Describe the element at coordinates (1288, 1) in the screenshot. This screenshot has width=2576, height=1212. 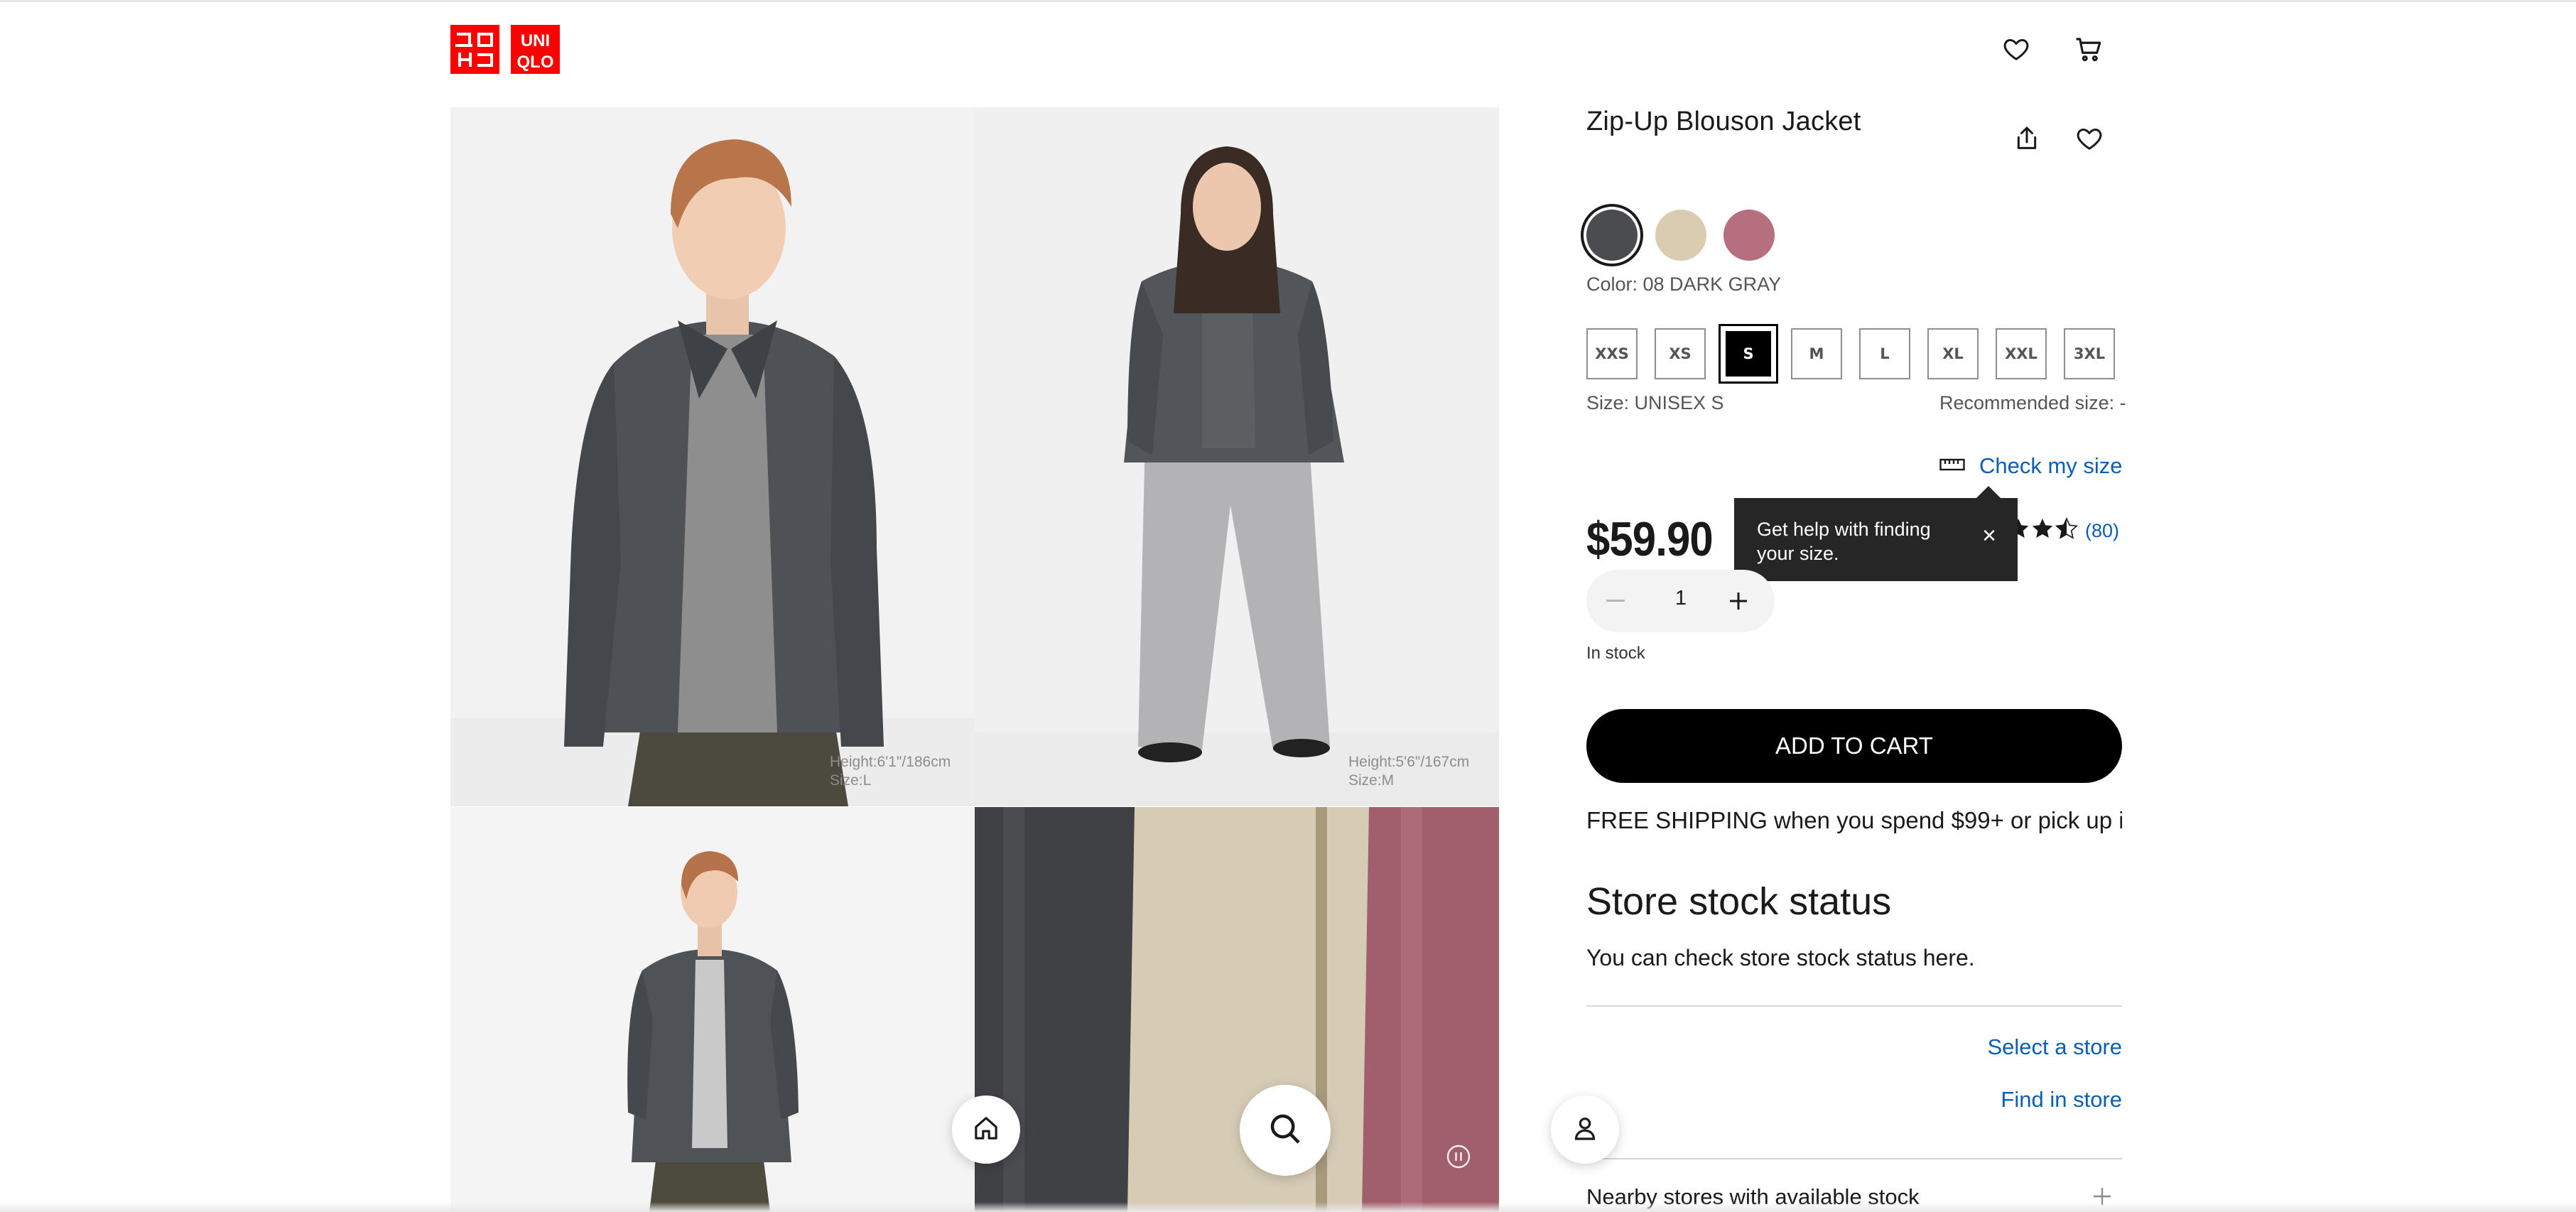
I see `top-border` at that location.